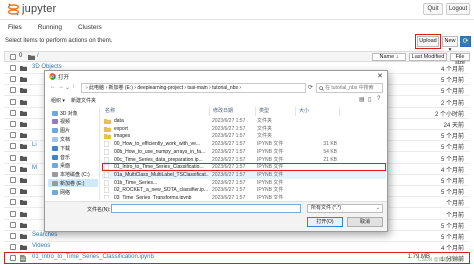 Image resolution: width=474 pixels, height=265 pixels. What do you see at coordinates (13, 57) in the screenshot?
I see `select-all-checkbox` at bounding box center [13, 57].